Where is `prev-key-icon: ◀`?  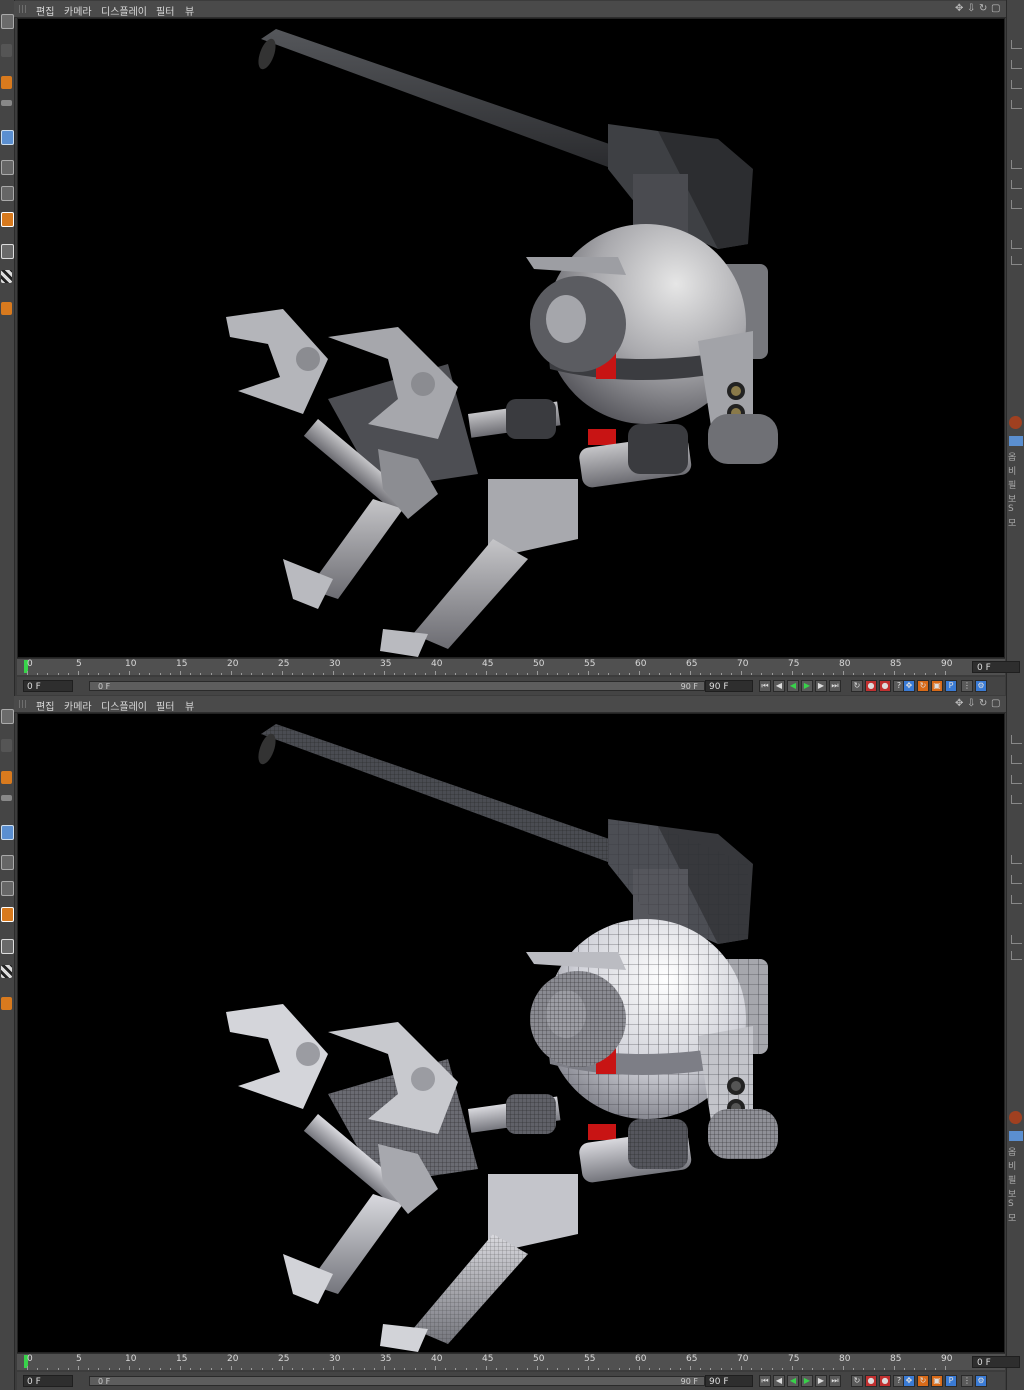
prev-key-icon: ◀ is located at coordinates (779, 1381).